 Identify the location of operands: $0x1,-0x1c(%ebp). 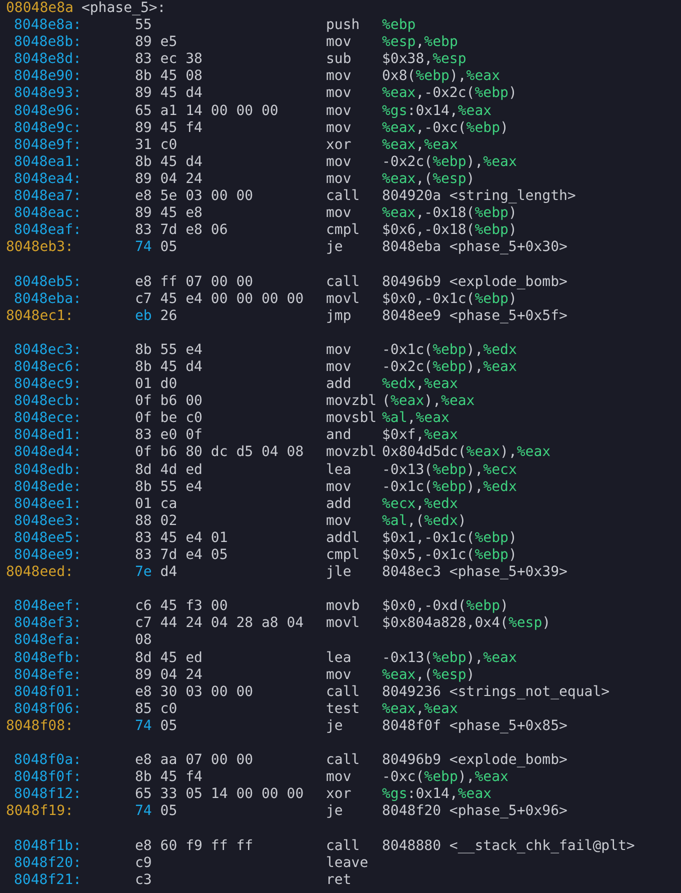
(449, 538).